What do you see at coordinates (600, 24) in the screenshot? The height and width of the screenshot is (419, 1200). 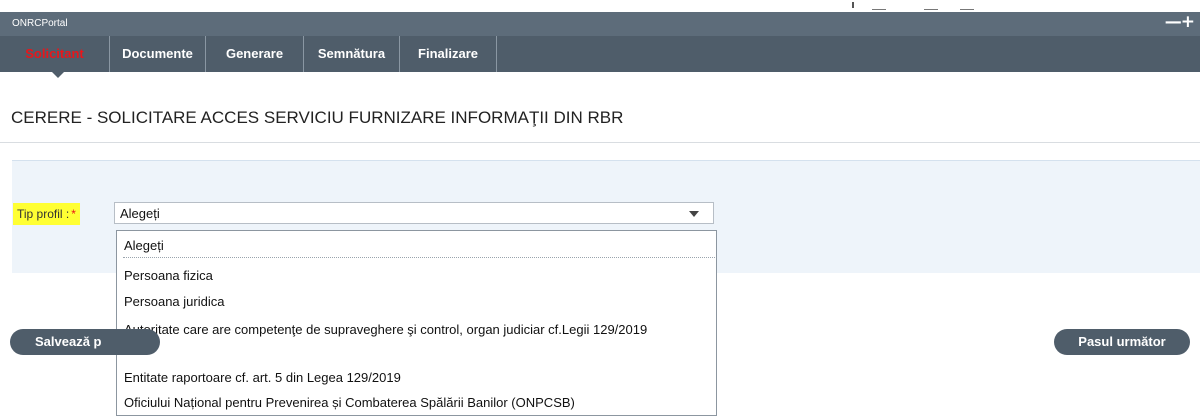 I see `portal-header: ONRCPortal —+` at bounding box center [600, 24].